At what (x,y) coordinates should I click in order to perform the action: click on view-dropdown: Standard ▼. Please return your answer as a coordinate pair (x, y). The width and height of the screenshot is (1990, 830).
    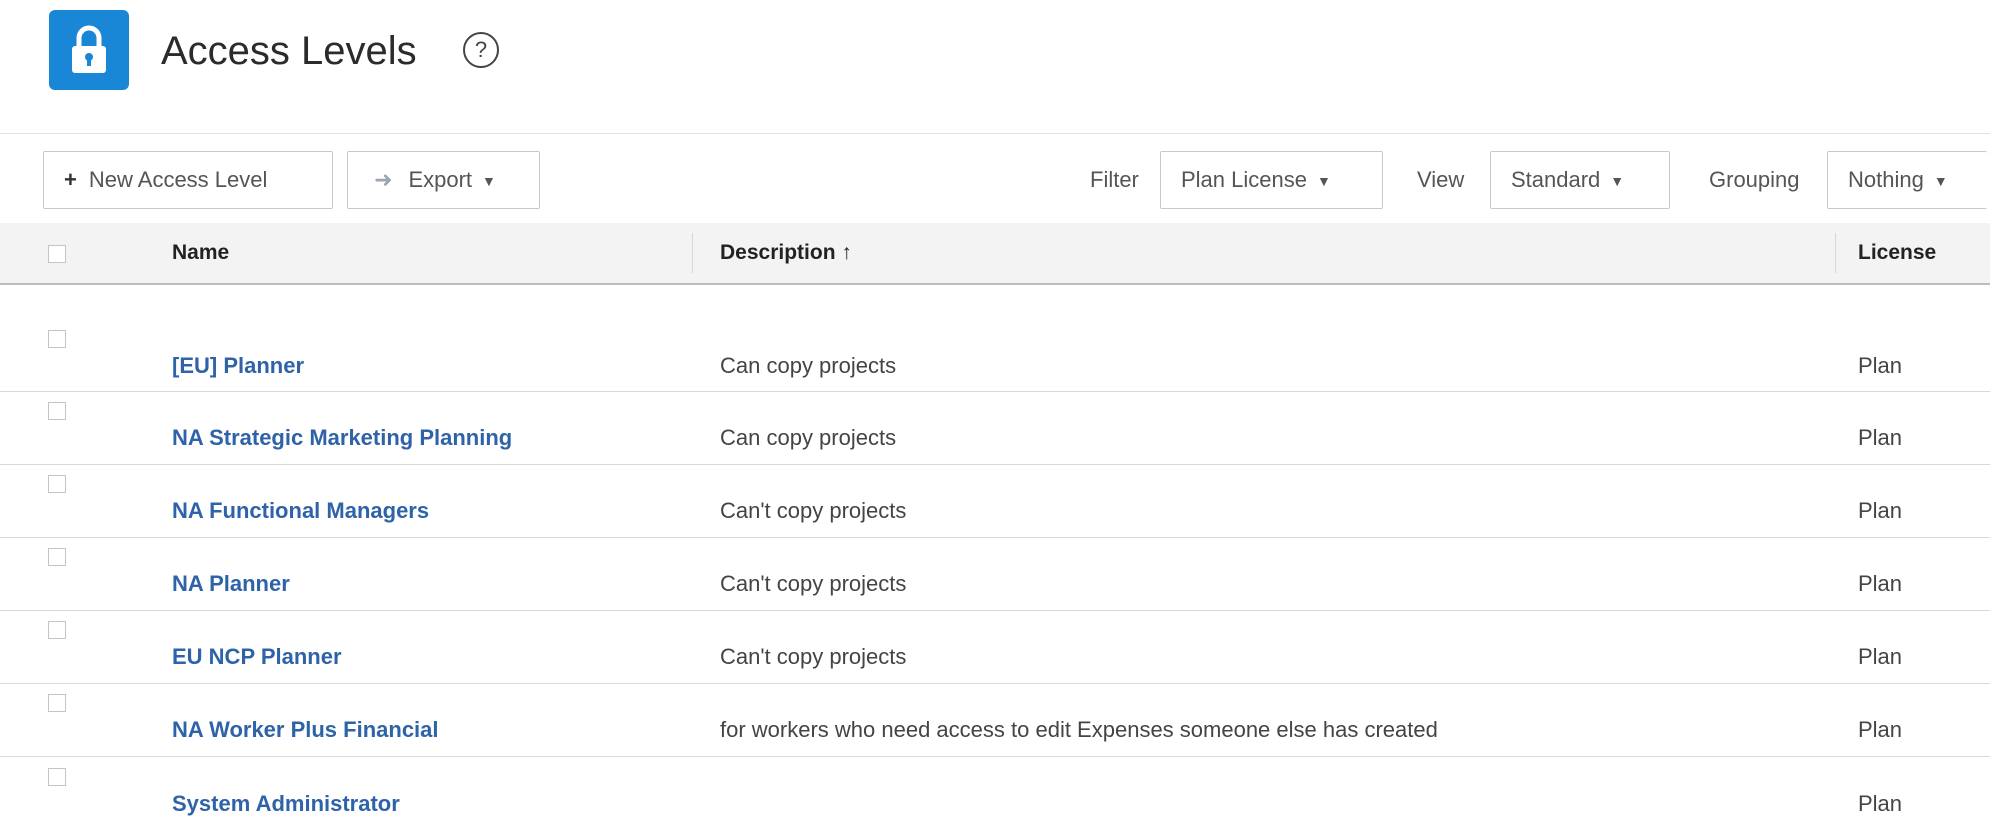
    Looking at the image, I should click on (1580, 180).